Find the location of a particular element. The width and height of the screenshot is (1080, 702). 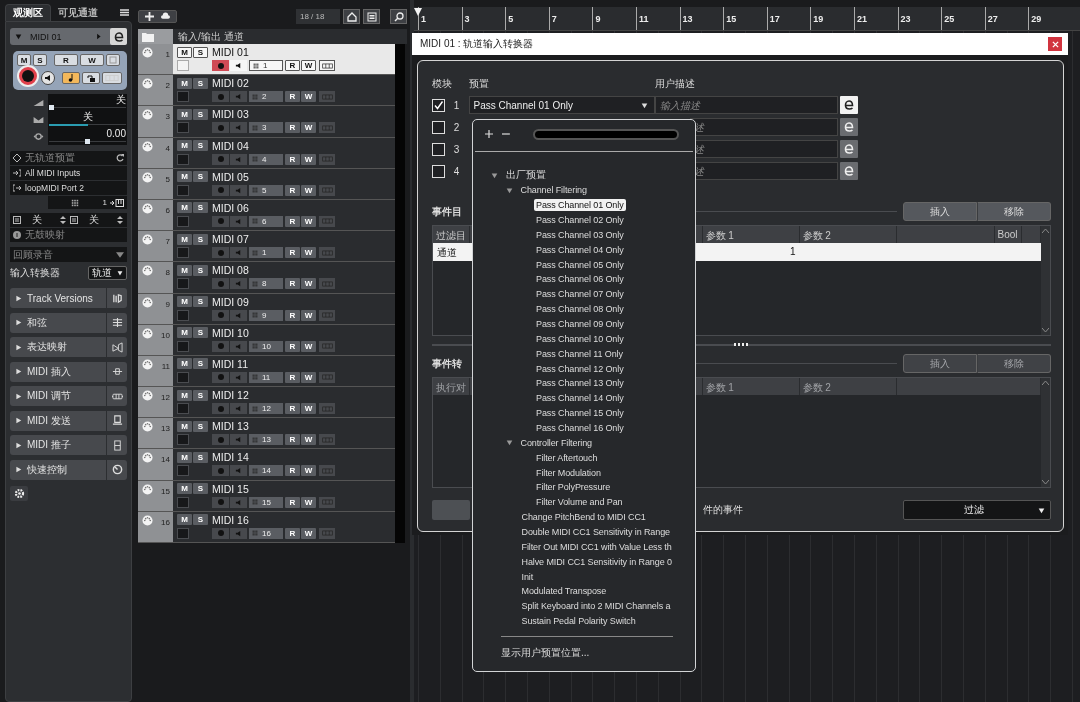

preset-item: Controller Filtering is located at coordinates (556, 442).